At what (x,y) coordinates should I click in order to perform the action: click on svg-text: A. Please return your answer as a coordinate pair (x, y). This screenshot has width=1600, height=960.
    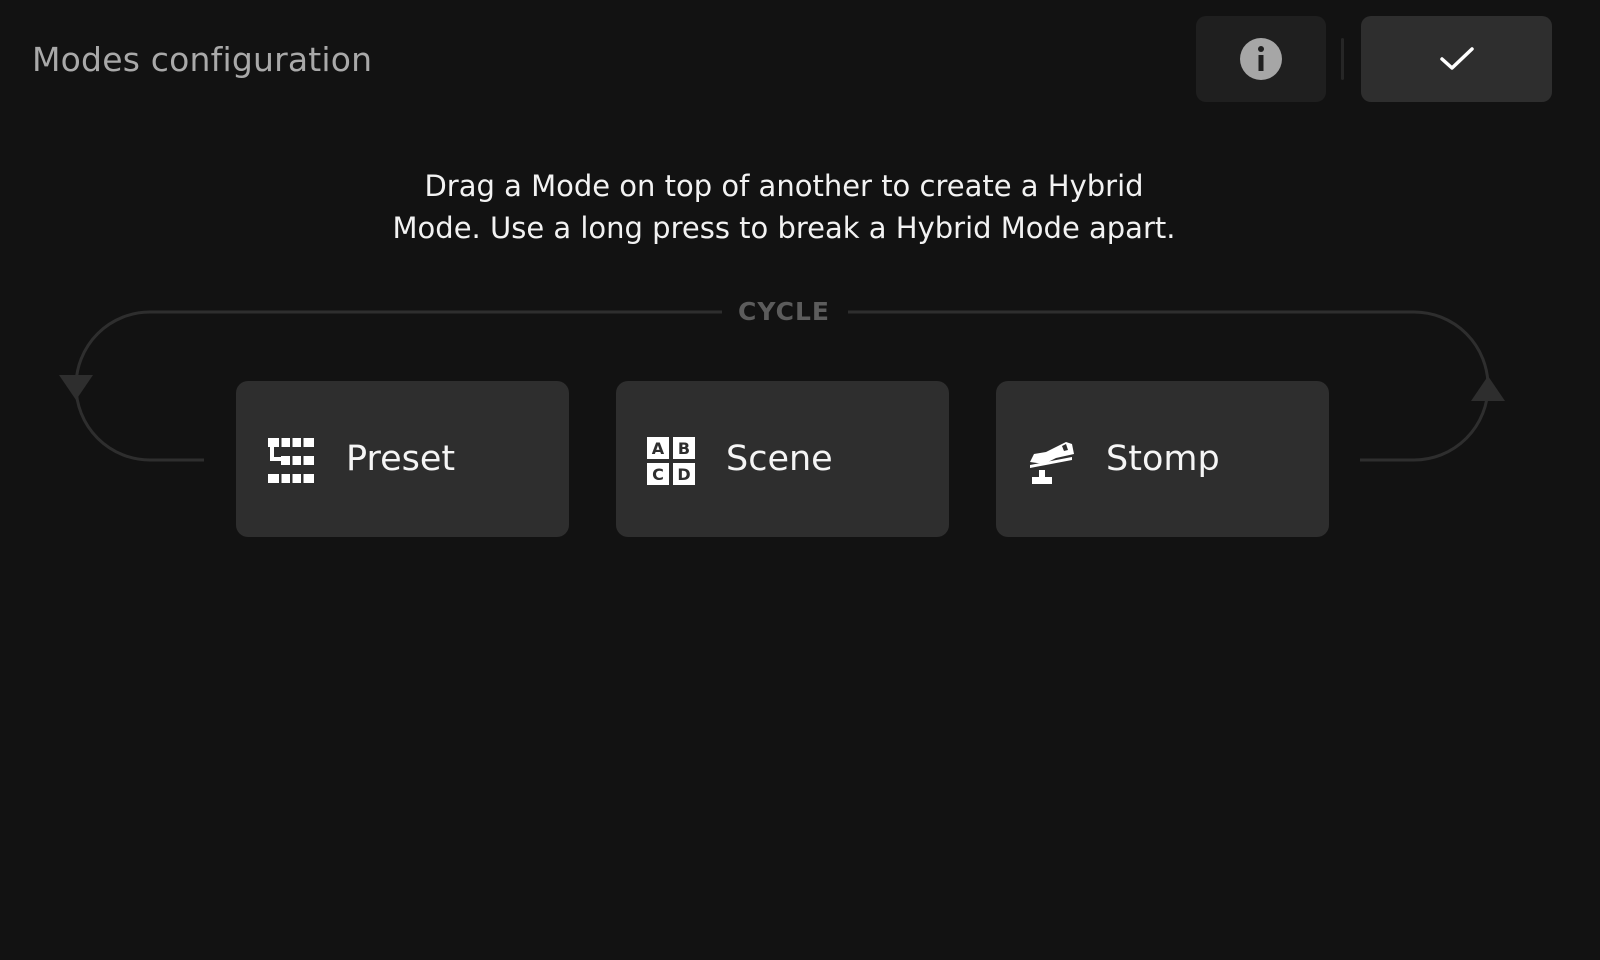
    Looking at the image, I should click on (658, 448).